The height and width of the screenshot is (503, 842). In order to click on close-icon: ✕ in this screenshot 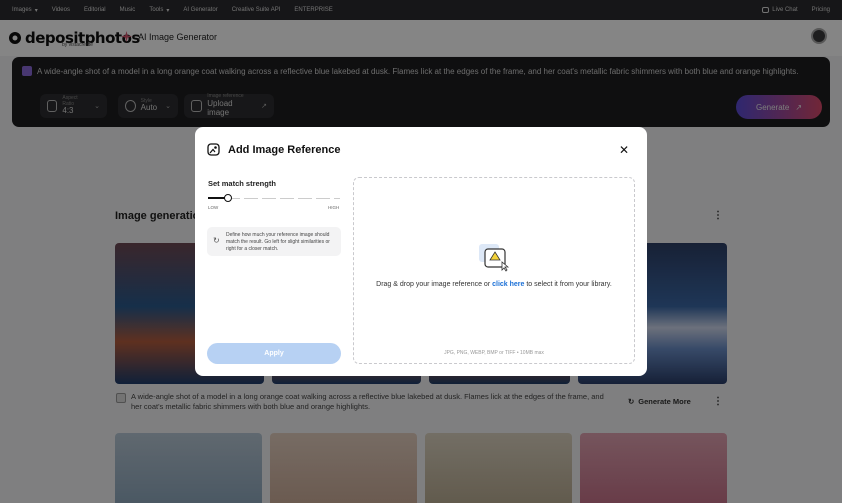, I will do `click(624, 150)`.